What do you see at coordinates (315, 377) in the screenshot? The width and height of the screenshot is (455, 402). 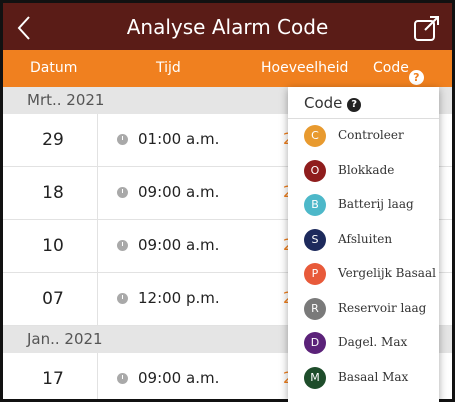 I see `code-badge: M` at bounding box center [315, 377].